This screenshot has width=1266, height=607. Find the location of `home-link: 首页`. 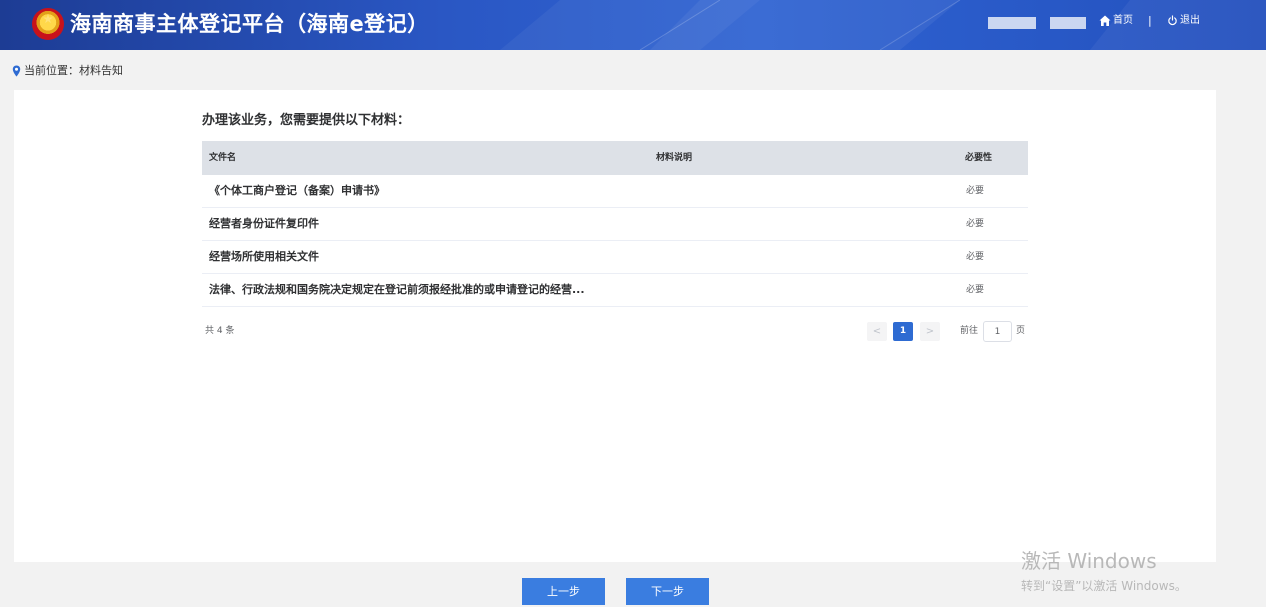

home-link: 首页 is located at coordinates (1125, 21).